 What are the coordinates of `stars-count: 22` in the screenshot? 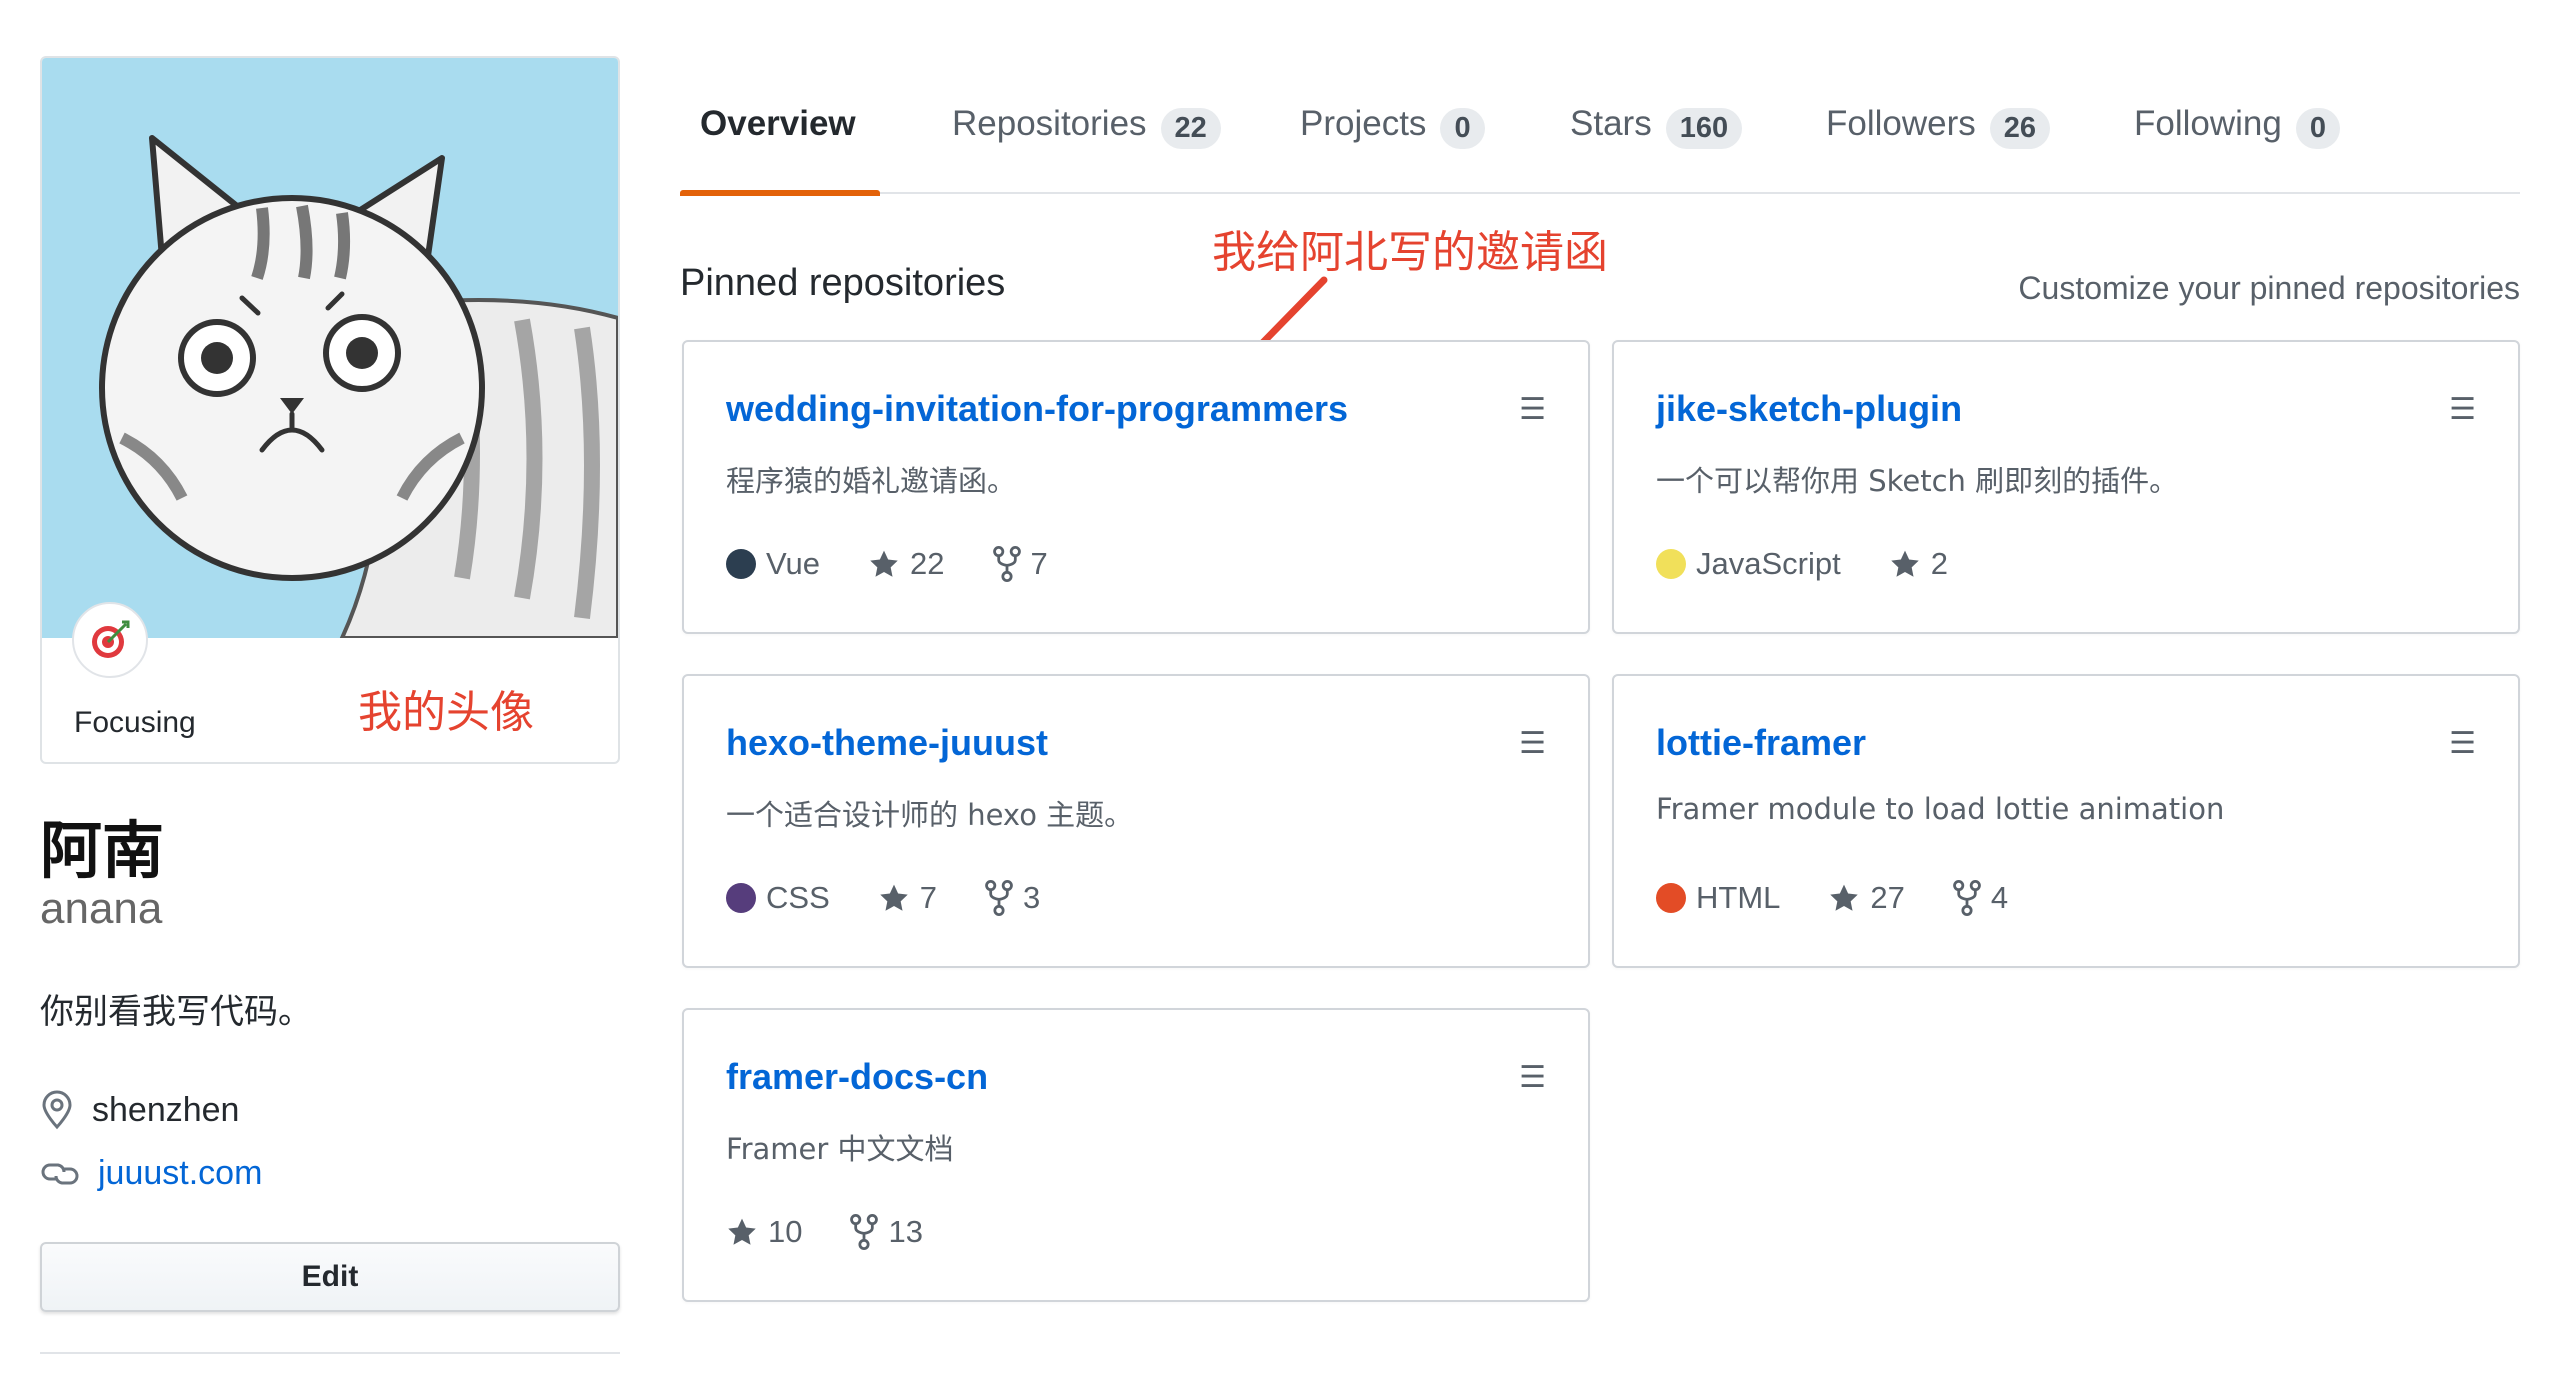 It's located at (927, 563).